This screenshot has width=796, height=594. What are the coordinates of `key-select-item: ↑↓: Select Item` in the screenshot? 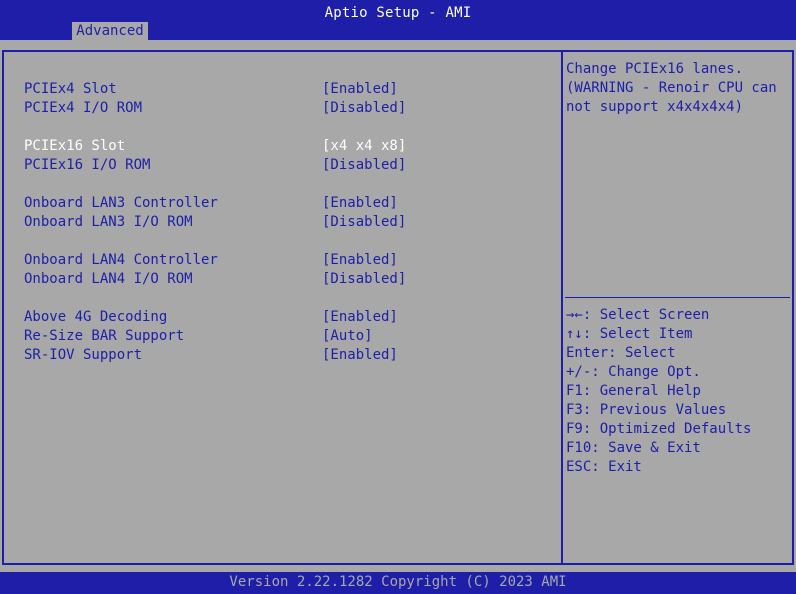 It's located at (629, 334).